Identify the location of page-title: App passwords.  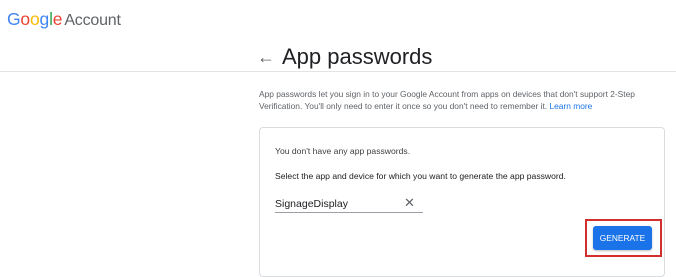
(357, 56).